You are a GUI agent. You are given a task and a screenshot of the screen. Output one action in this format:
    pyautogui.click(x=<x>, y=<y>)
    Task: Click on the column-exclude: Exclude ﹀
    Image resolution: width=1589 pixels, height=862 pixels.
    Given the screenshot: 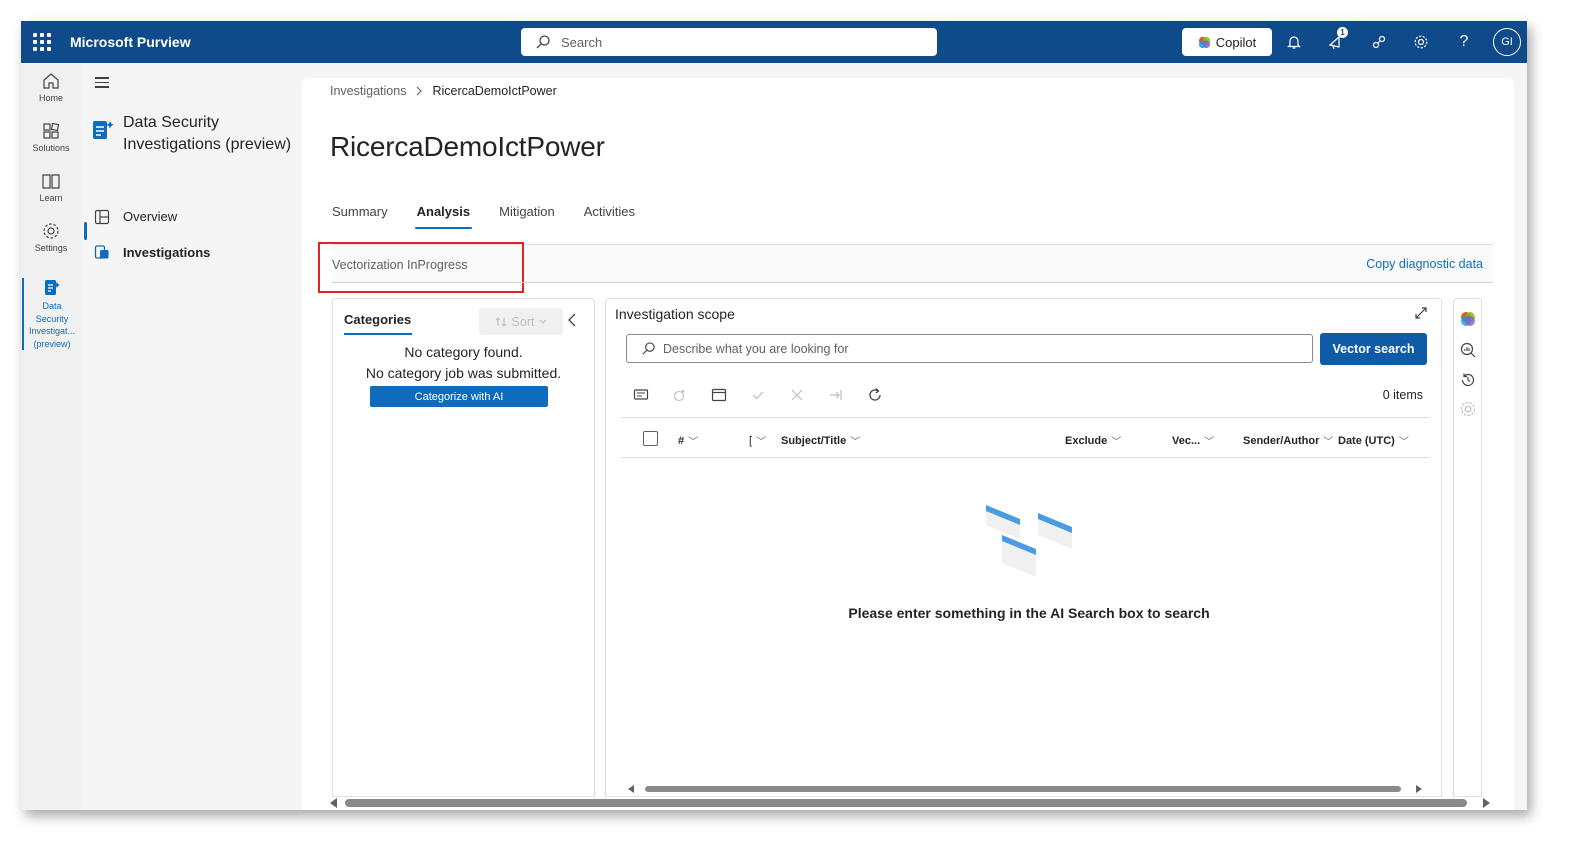 What is the action you would take?
    pyautogui.click(x=1093, y=441)
    